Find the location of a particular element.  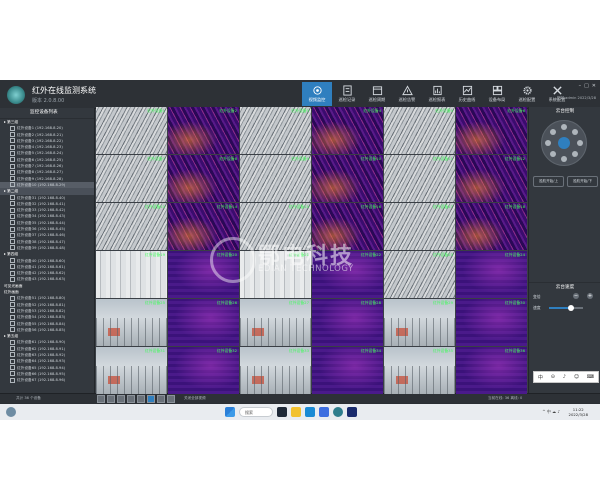

maximize-icon: □ is located at coordinates (586, 86).